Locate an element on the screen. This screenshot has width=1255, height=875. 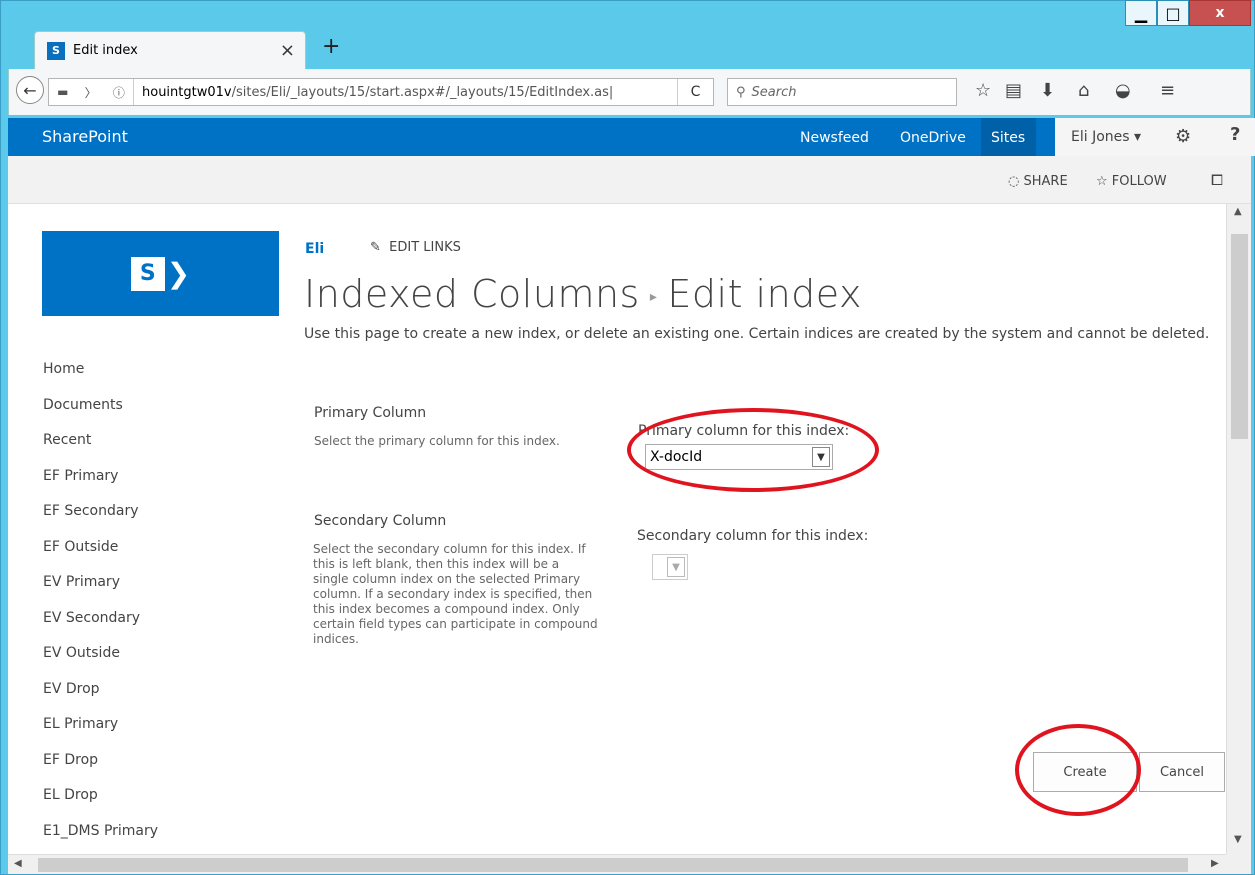
minimize-button: ▁ is located at coordinates (1141, 13).